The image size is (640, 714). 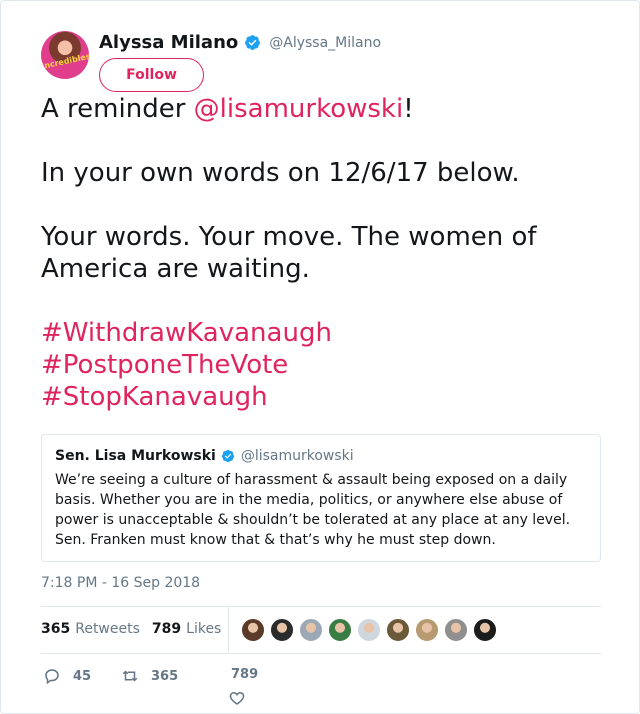 What do you see at coordinates (326, 365) in the screenshot?
I see `hashtag-link: #PostponeTheVote` at bounding box center [326, 365].